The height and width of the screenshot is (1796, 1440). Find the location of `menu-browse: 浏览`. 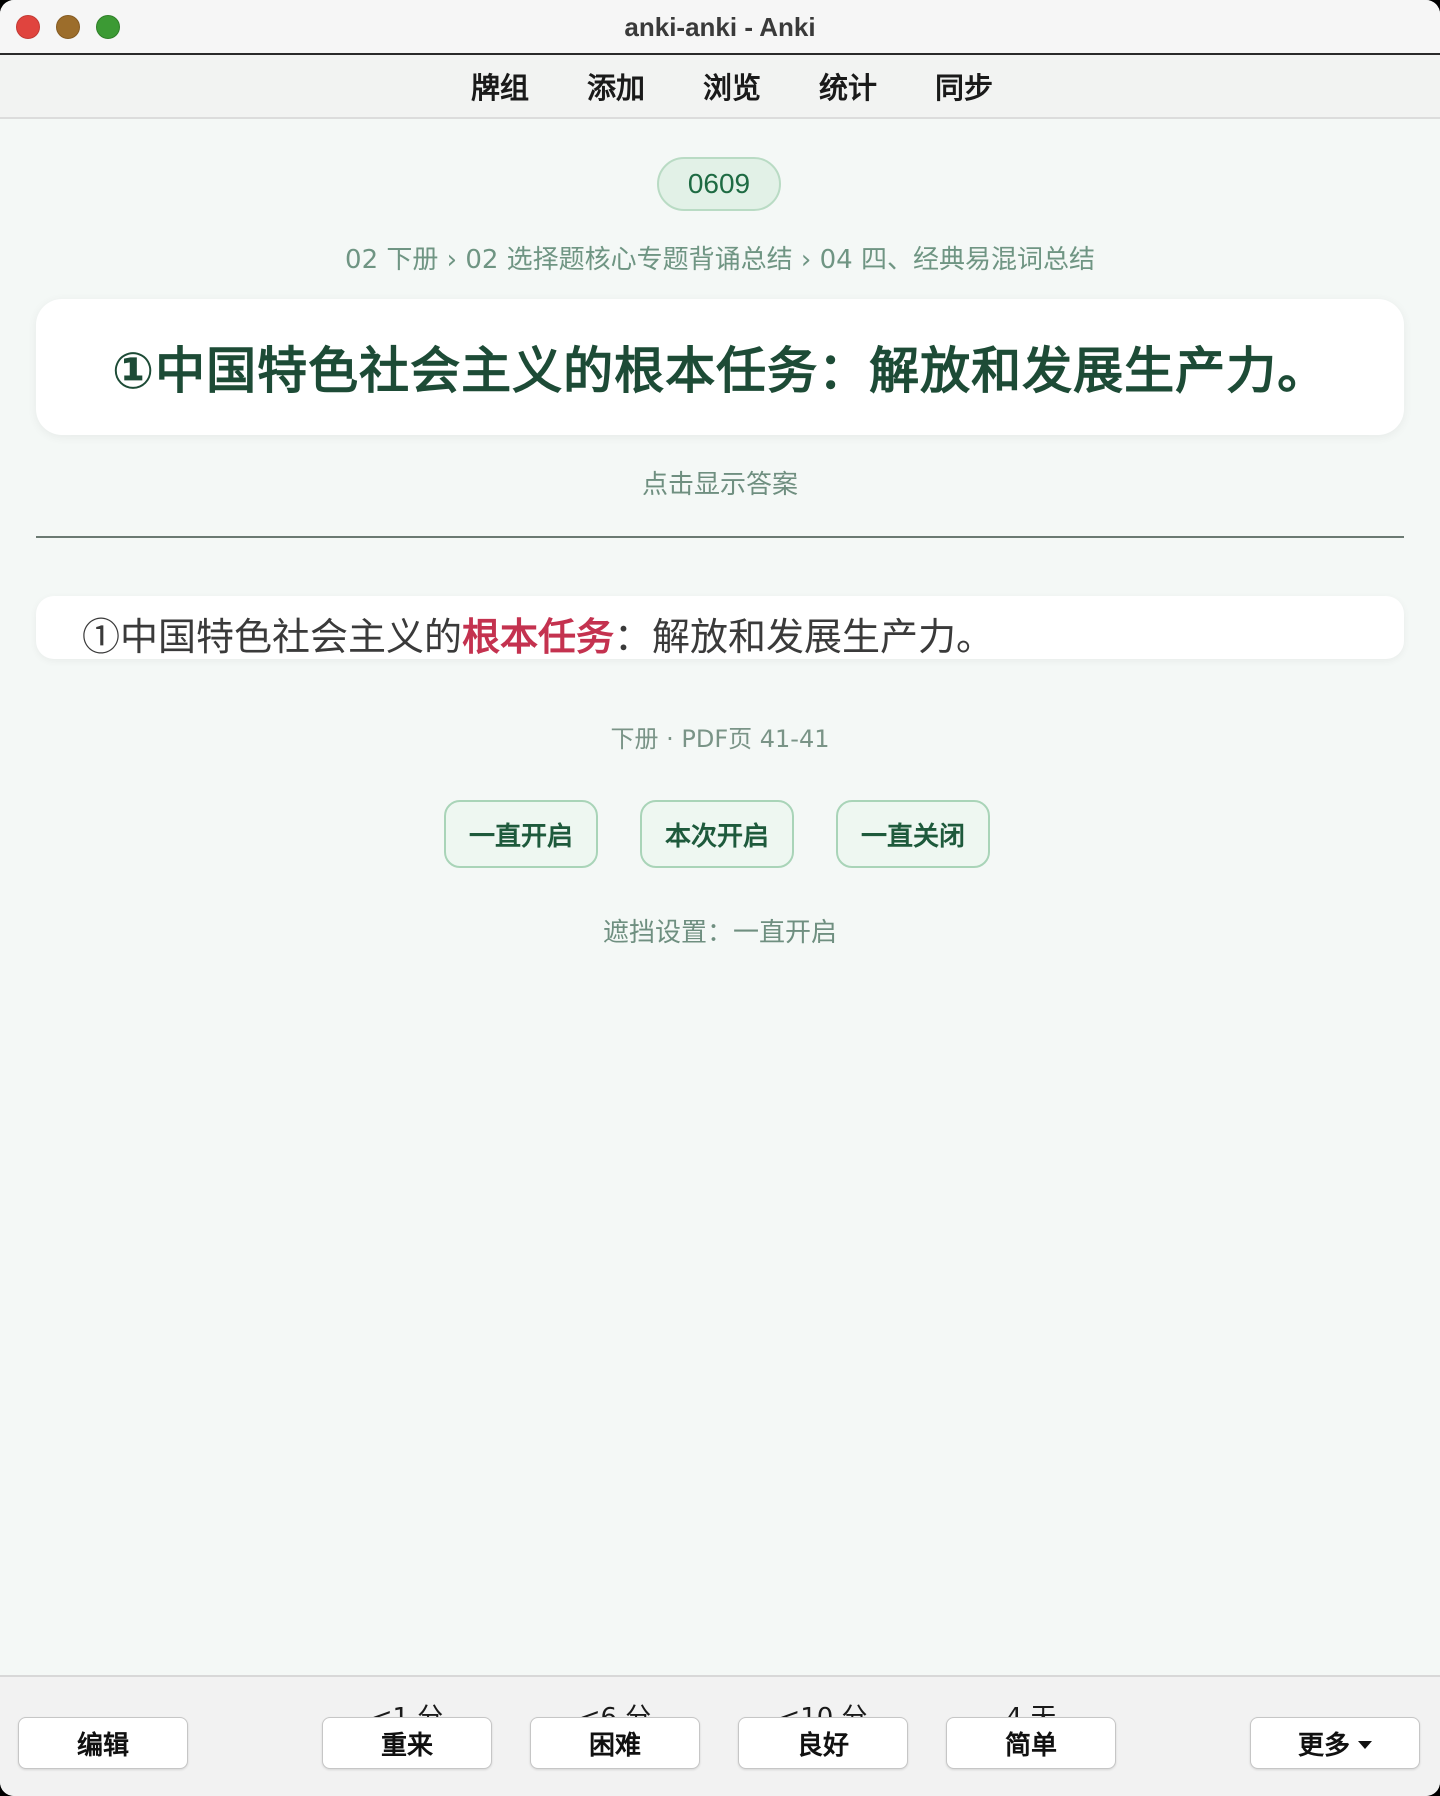

menu-browse: 浏览 is located at coordinates (732, 86).